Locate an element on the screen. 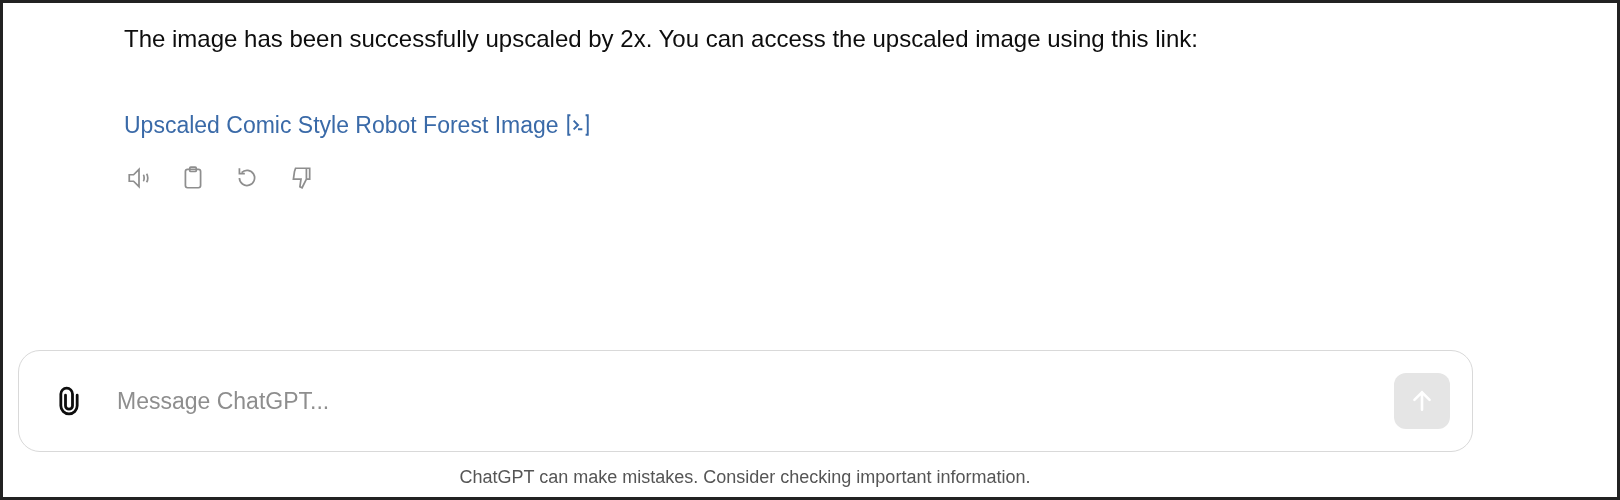 This screenshot has height=500, width=1620. message-link: Upscaled Comic Style Robot Forest Image is located at coordinates (341, 125).